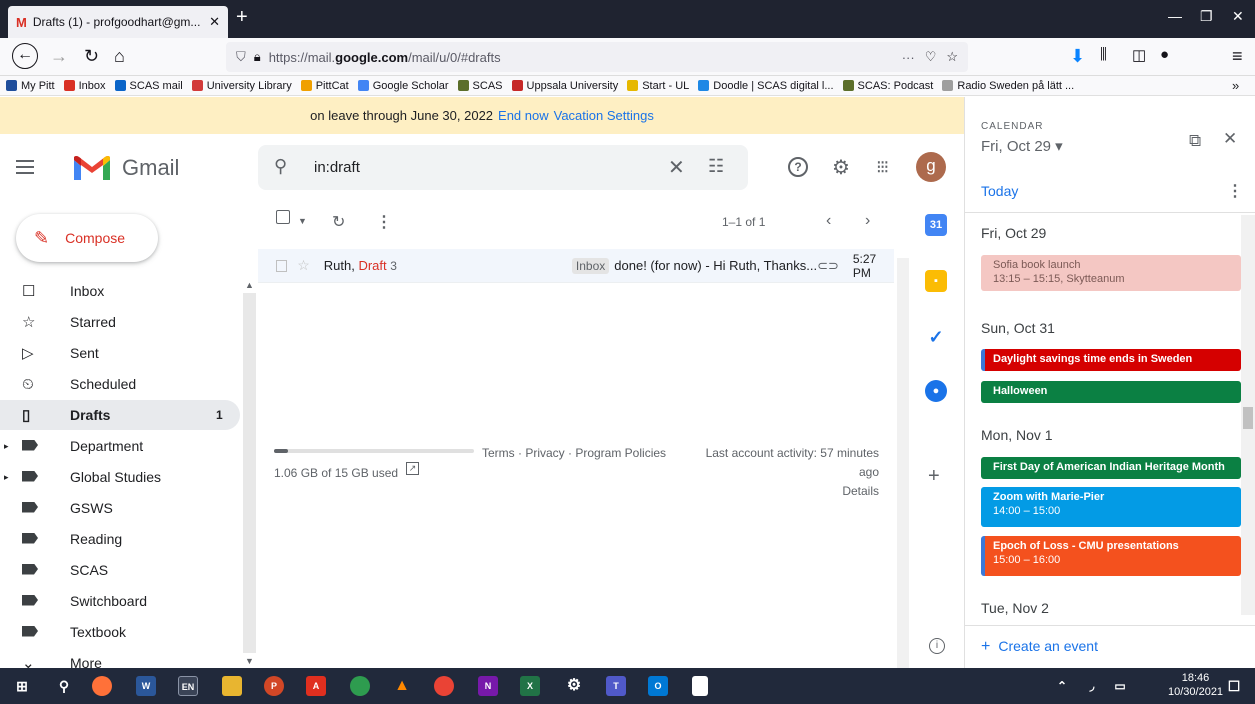 This screenshot has width=1255, height=704. What do you see at coordinates (1238, 16) in the screenshot?
I see `close-window-icon: ✕` at bounding box center [1238, 16].